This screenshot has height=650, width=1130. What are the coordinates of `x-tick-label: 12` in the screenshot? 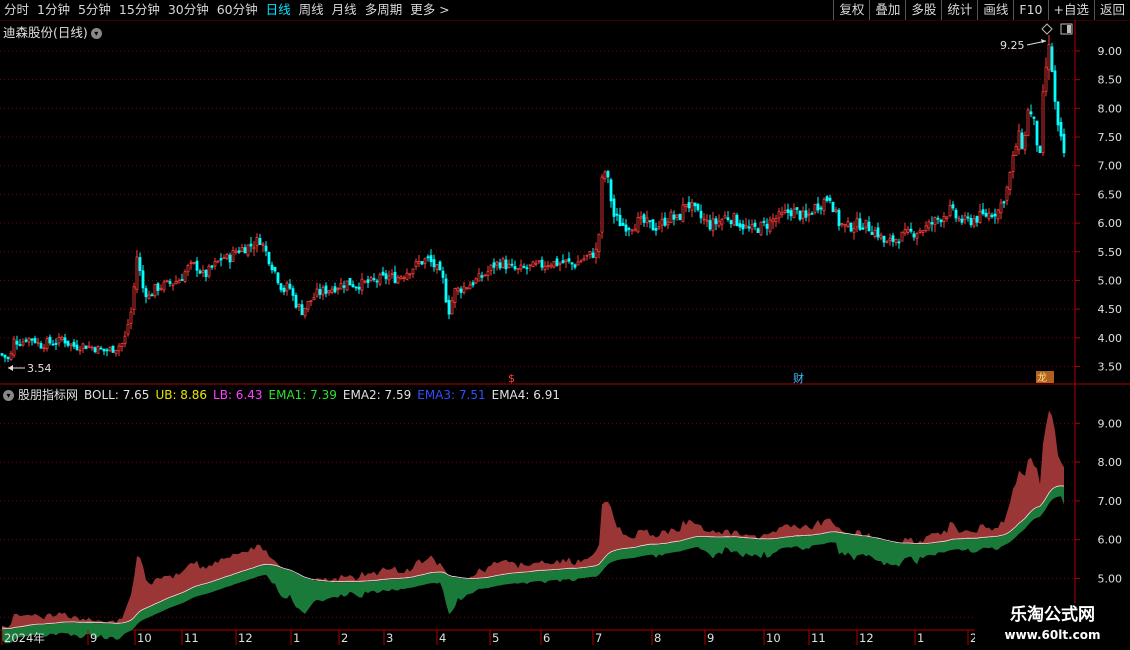 It's located at (866, 638).